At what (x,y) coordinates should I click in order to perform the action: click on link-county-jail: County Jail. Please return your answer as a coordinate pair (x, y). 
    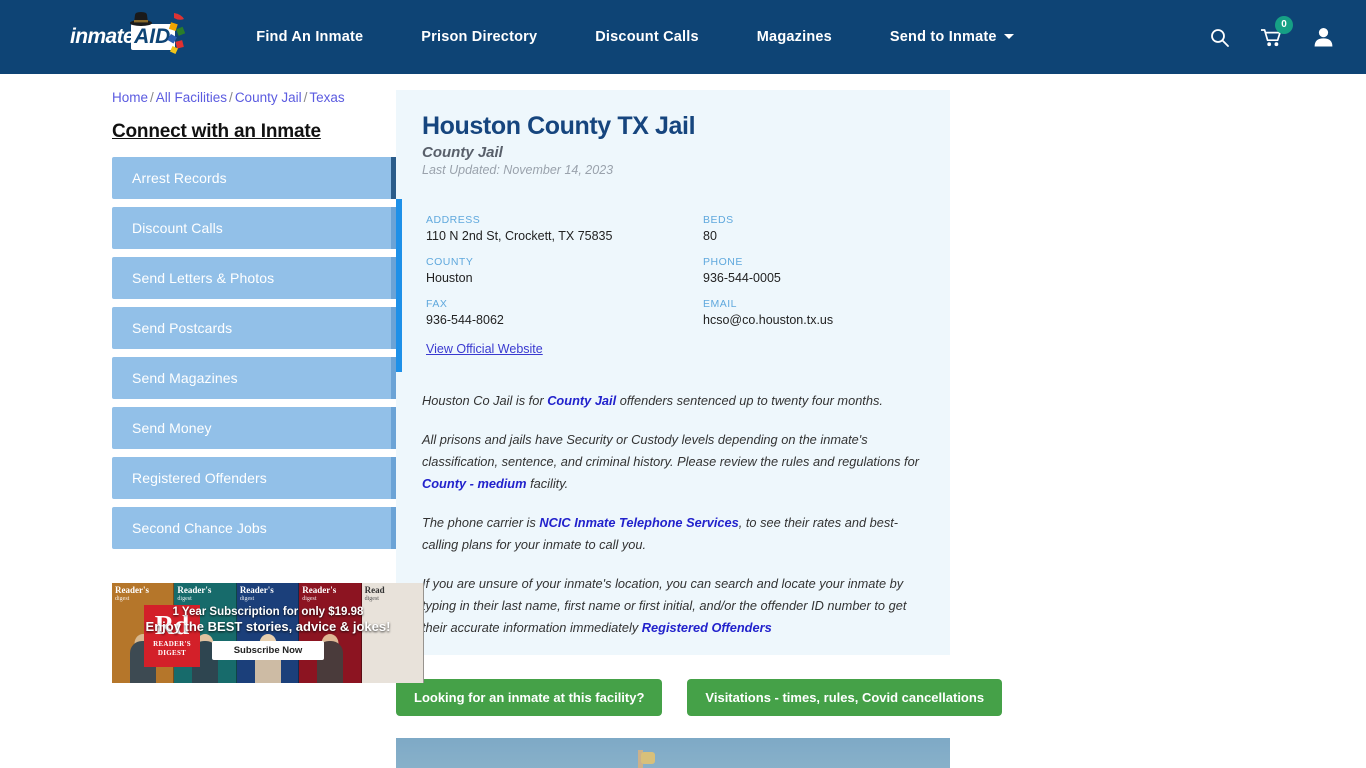
    Looking at the image, I should click on (581, 400).